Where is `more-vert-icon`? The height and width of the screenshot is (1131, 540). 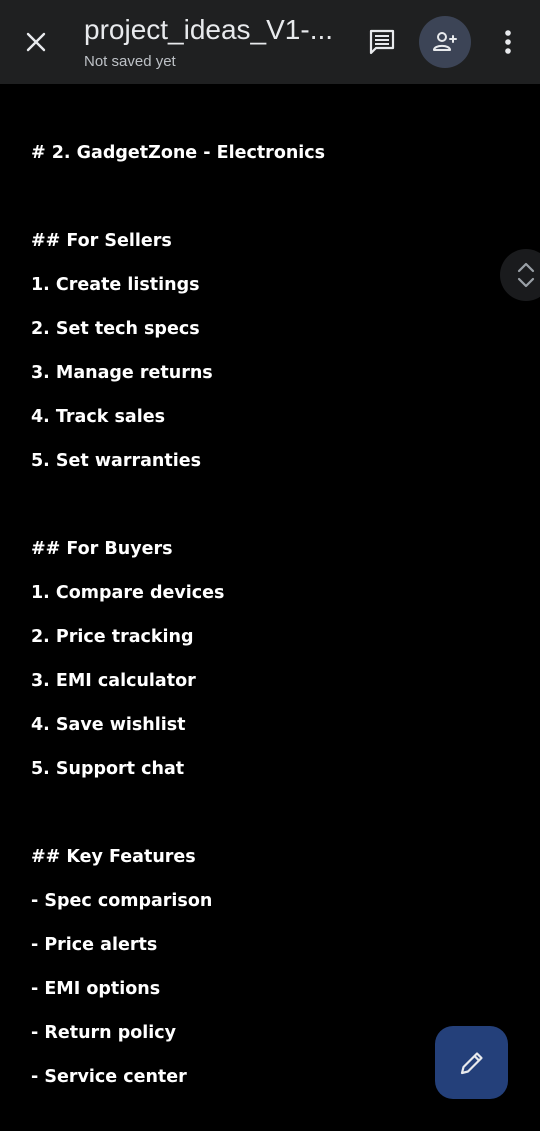
more-vert-icon is located at coordinates (508, 42).